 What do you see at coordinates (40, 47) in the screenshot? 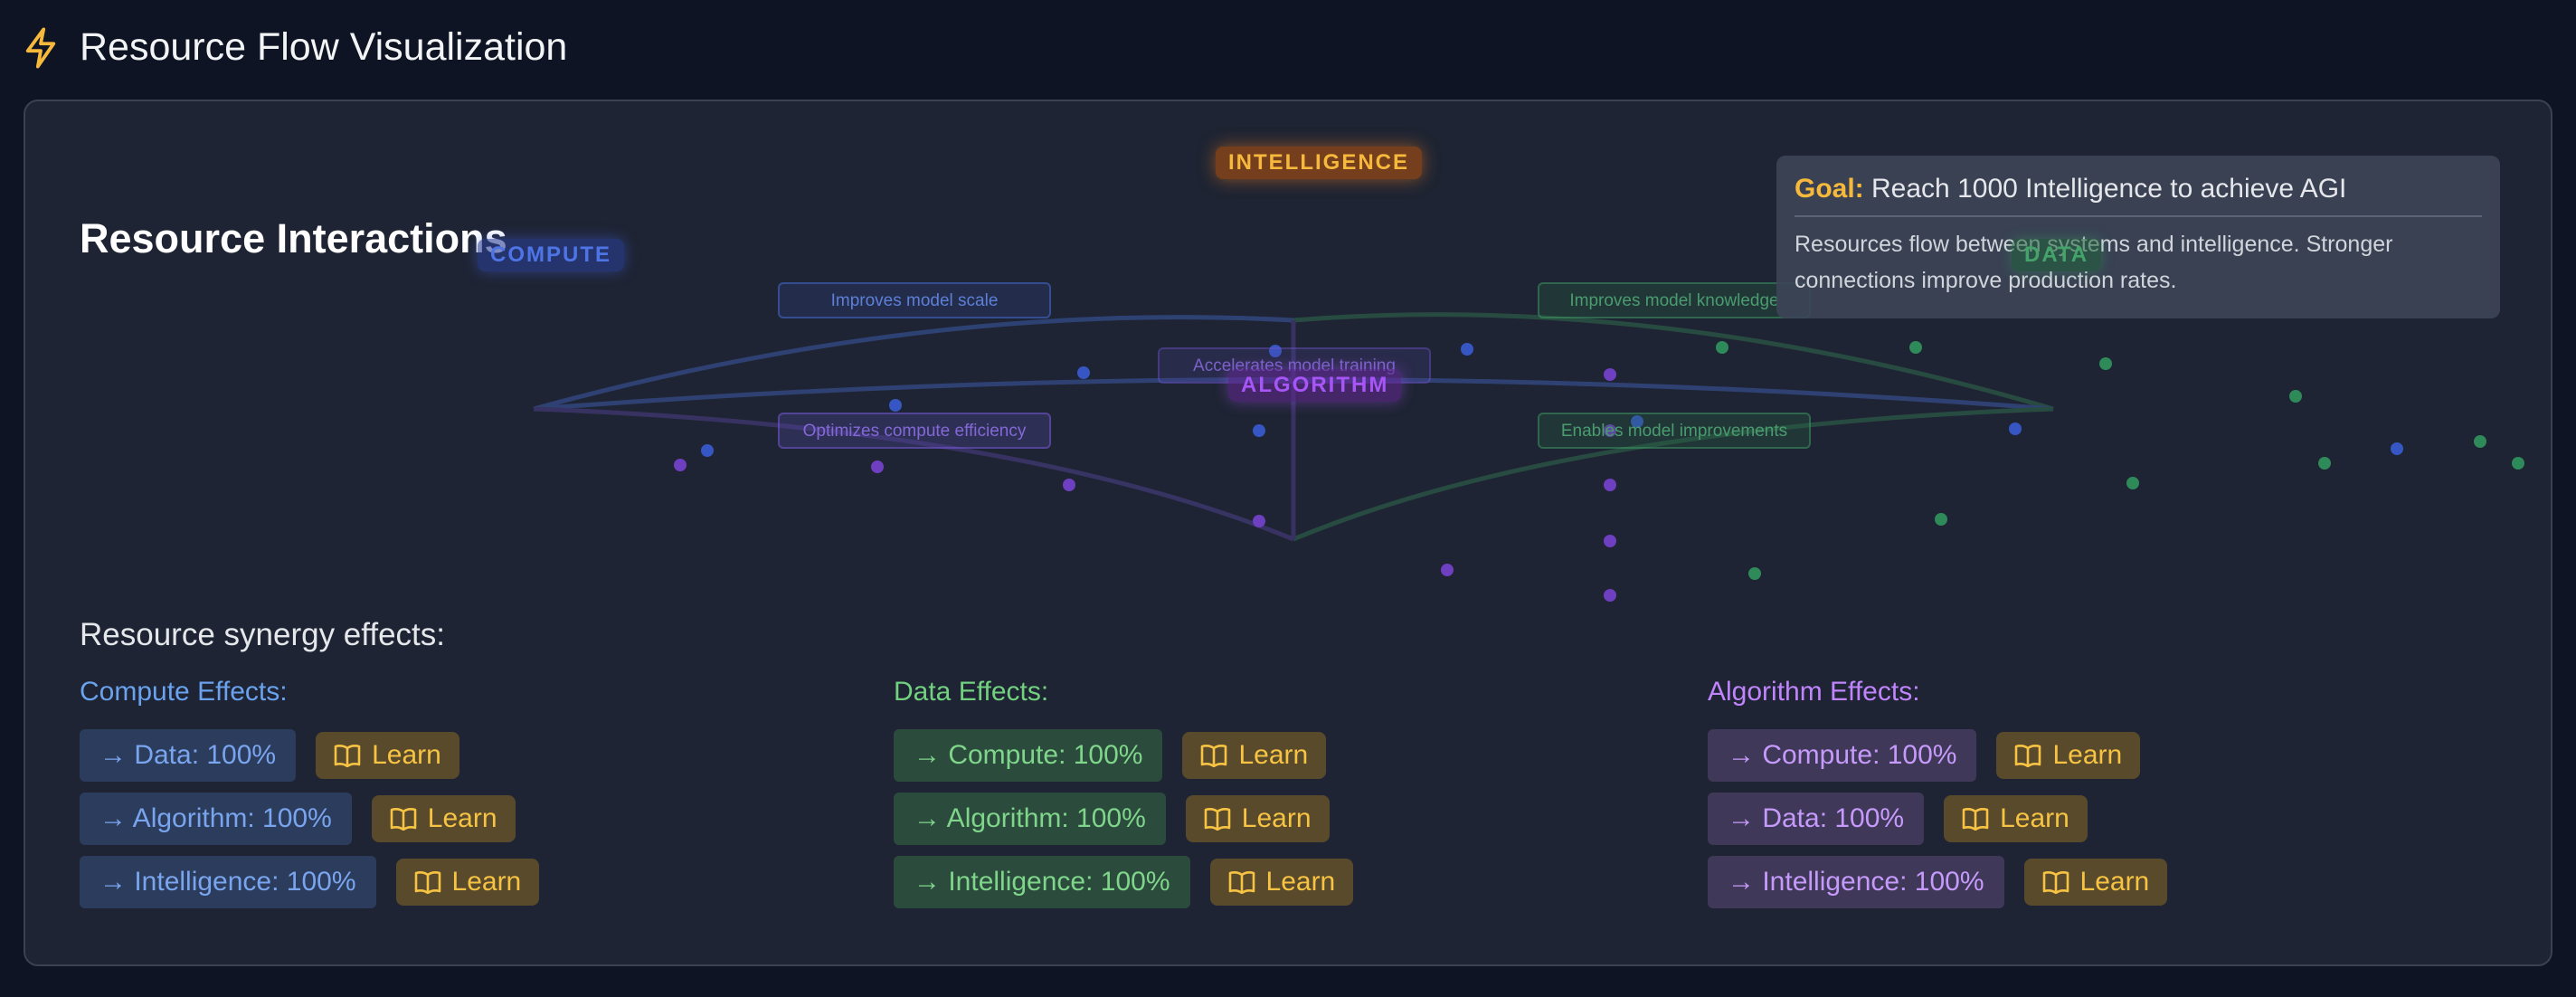
I see `lightning-bolt-icon` at bounding box center [40, 47].